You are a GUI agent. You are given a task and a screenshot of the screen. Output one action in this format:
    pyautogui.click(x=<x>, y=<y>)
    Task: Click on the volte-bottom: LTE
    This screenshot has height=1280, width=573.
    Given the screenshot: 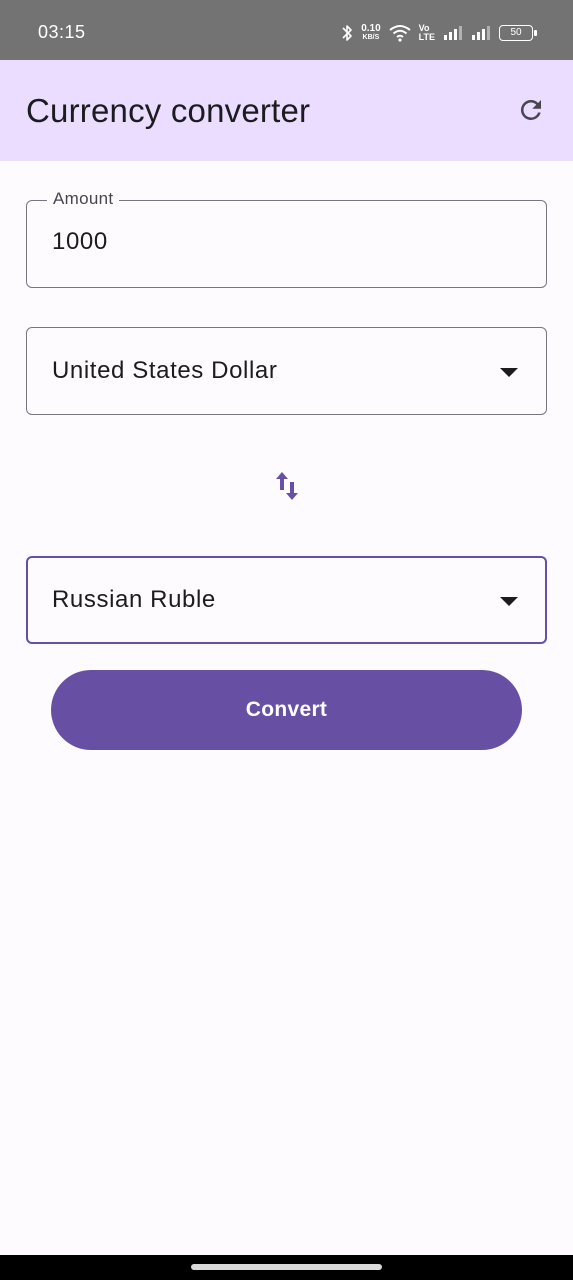 What is the action you would take?
    pyautogui.click(x=426, y=37)
    